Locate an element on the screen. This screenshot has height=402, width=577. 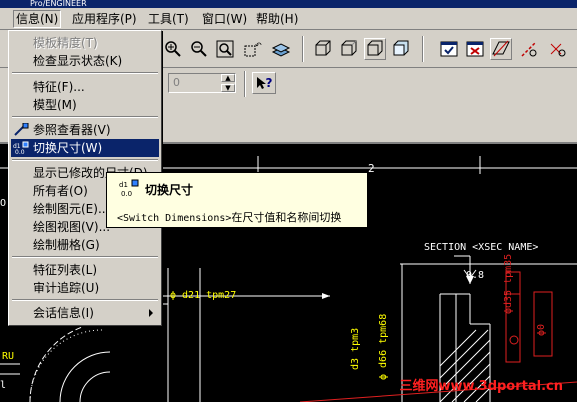
pointer-icon is located at coordinates (261, 83).